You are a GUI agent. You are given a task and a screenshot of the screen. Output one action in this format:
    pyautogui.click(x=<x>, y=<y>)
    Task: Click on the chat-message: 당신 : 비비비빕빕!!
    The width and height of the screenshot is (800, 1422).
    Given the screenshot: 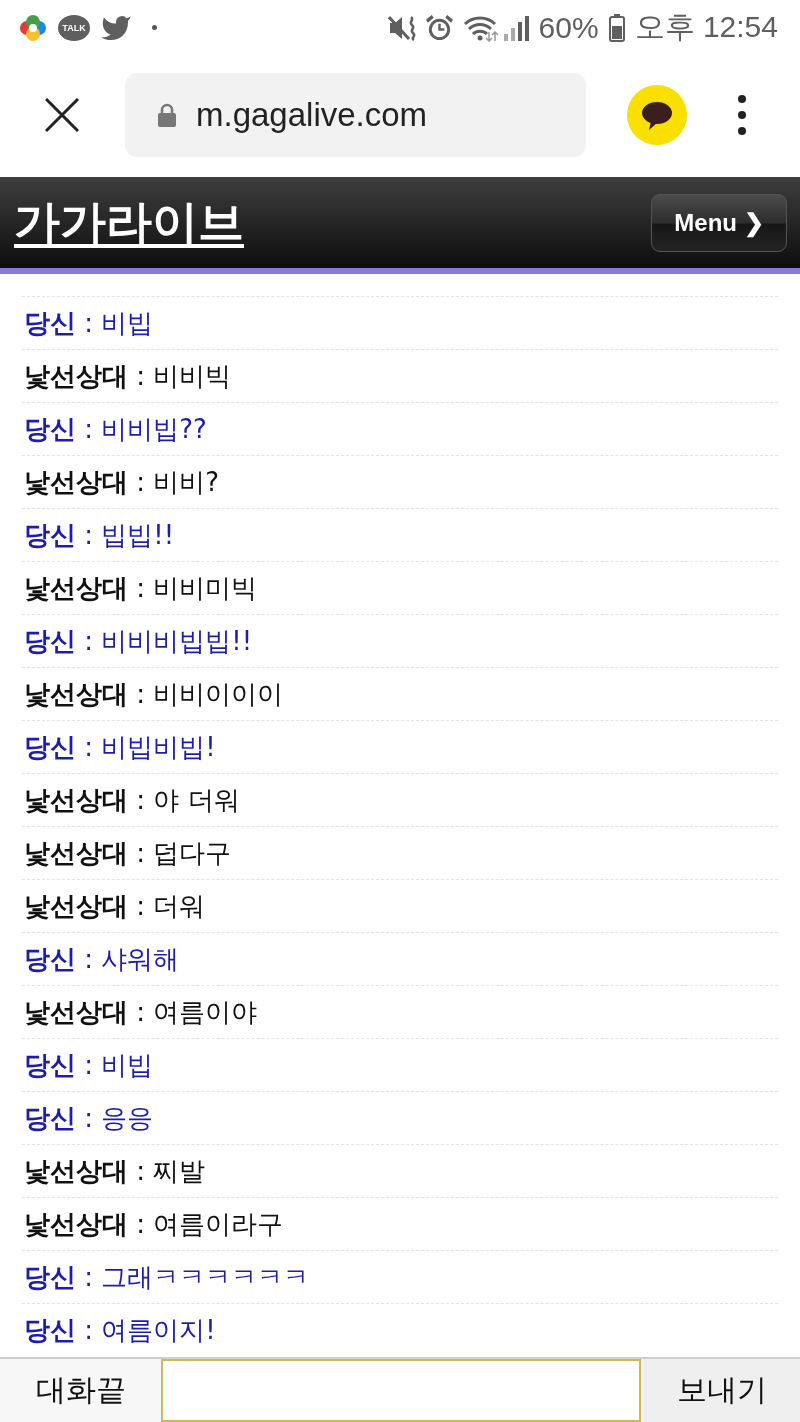 What is the action you would take?
    pyautogui.click(x=138, y=641)
    